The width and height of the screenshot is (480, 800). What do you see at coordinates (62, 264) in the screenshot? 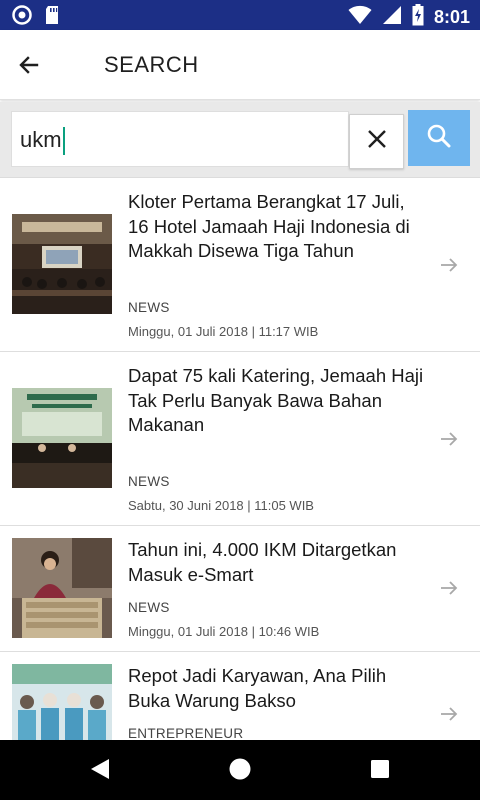
I see `conference-hall-photo` at bounding box center [62, 264].